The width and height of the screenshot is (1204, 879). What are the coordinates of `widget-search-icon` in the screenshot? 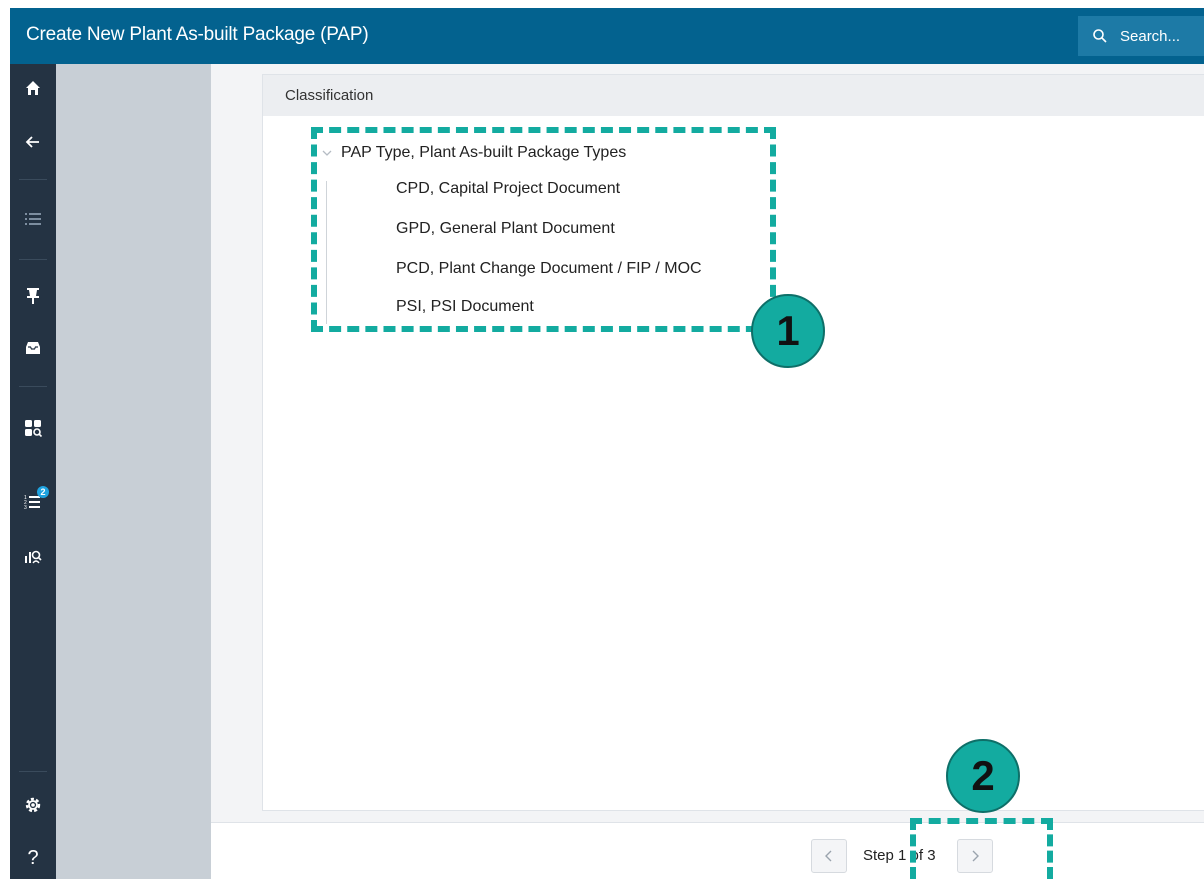 It's located at (33, 428).